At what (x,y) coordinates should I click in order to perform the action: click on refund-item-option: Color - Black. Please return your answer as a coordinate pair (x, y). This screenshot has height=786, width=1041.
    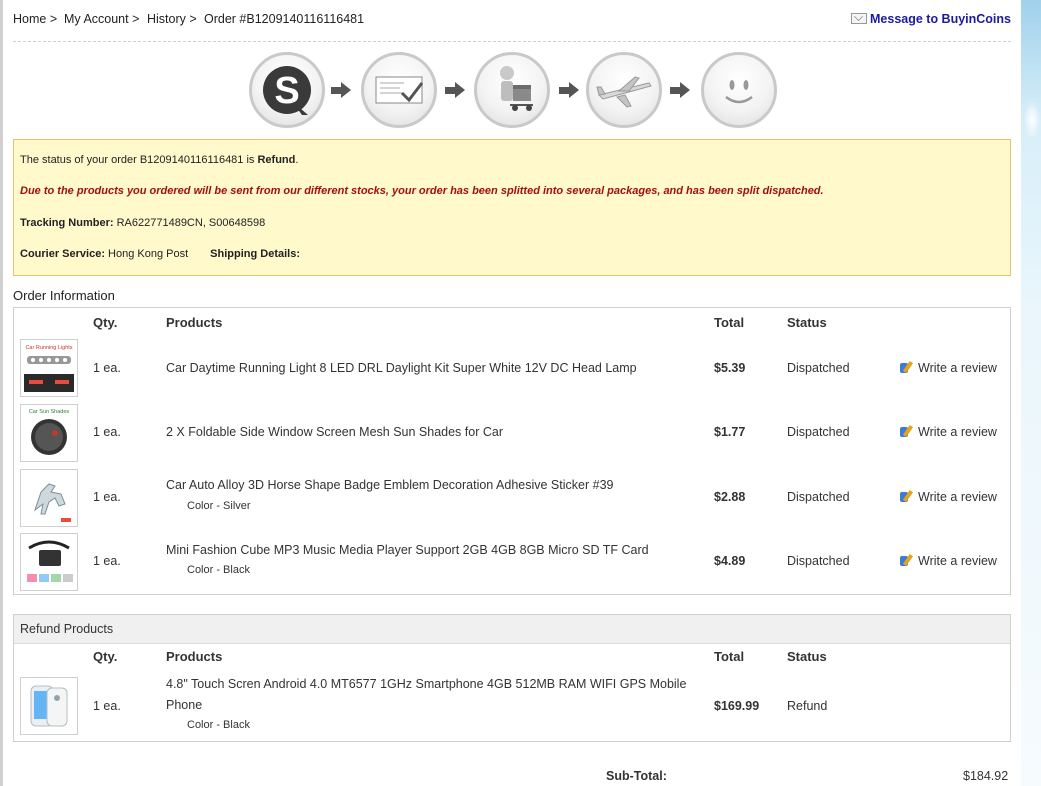
    Looking at the image, I should click on (218, 725).